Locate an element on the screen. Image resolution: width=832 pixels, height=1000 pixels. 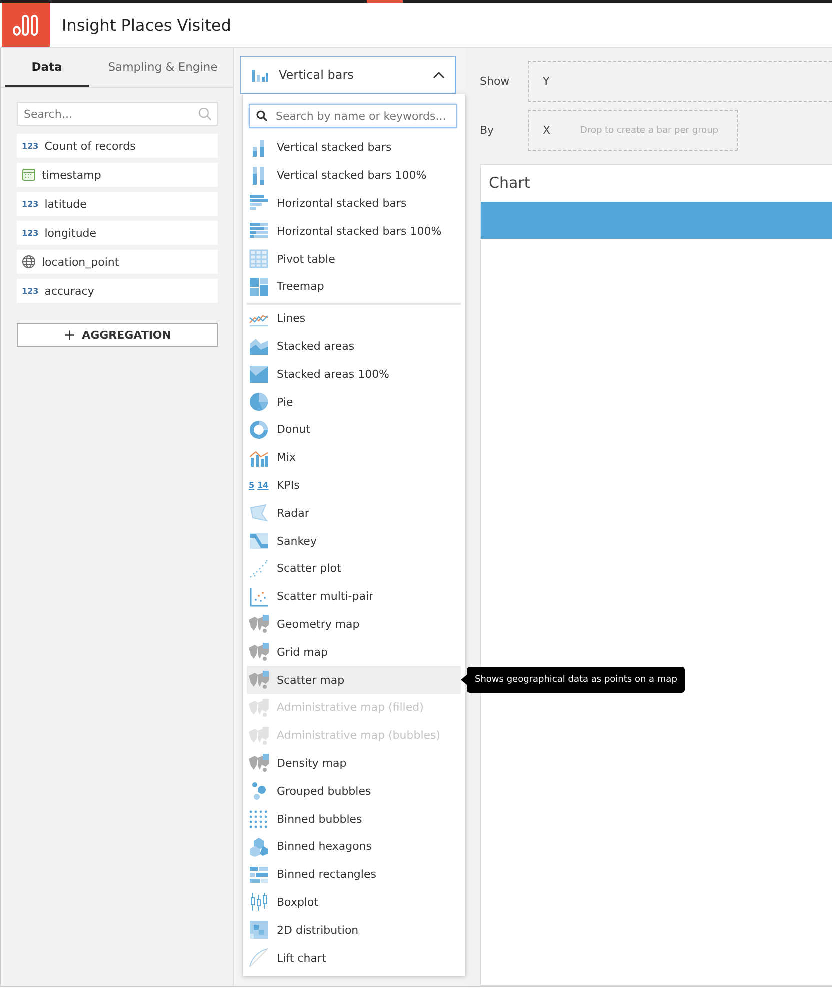
chart-type-option: Binned rectangles is located at coordinates (354, 874).